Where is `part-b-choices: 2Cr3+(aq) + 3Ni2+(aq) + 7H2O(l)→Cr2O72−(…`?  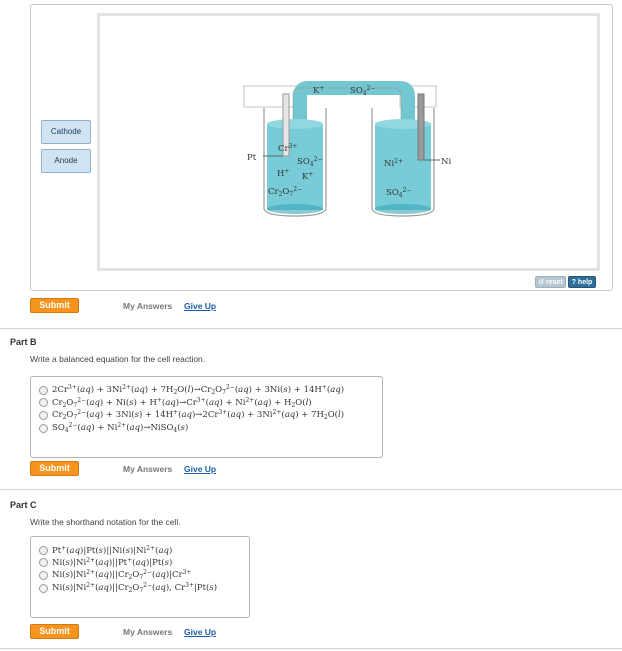
part-b-choices: 2Cr3+(aq) + 3Ni2+(aq) + 7H2O(l)→Cr2O72−(… is located at coordinates (206, 417).